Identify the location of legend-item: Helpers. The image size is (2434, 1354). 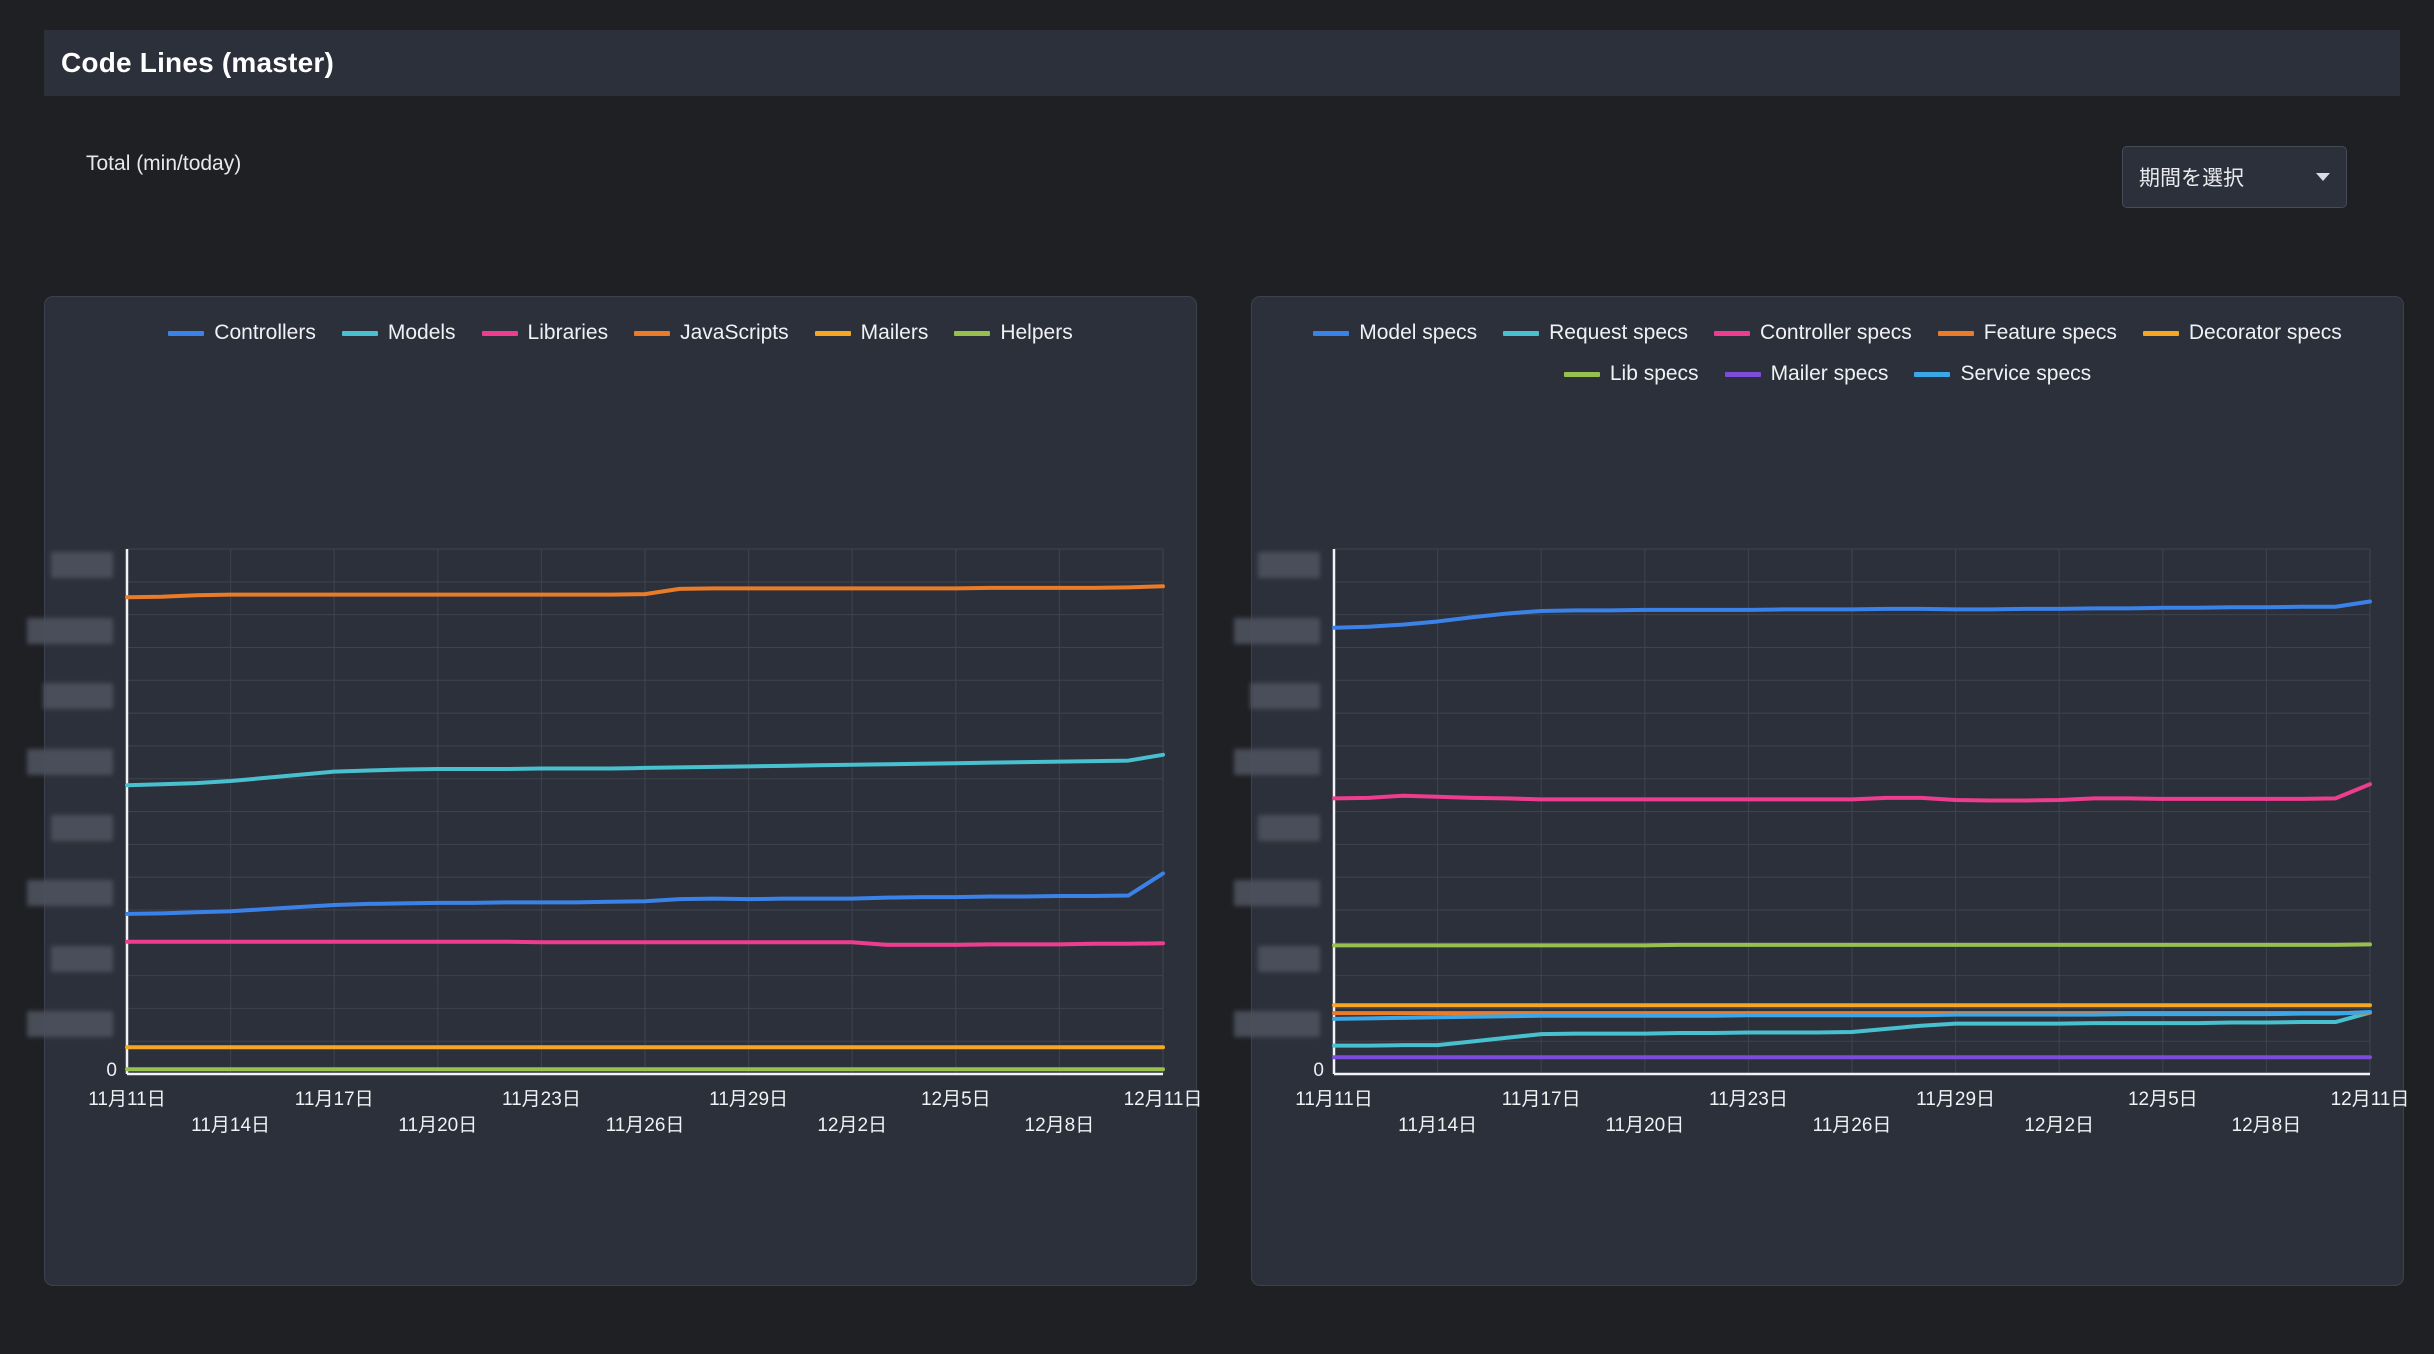
(1013, 333).